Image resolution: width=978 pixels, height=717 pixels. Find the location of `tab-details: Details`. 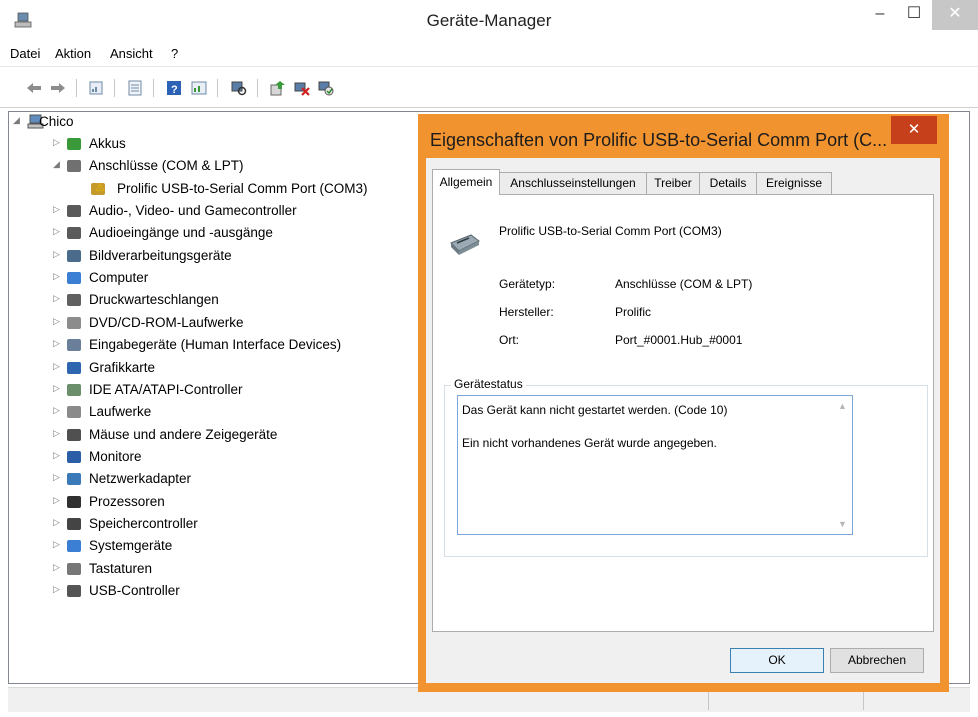

tab-details: Details is located at coordinates (728, 183).